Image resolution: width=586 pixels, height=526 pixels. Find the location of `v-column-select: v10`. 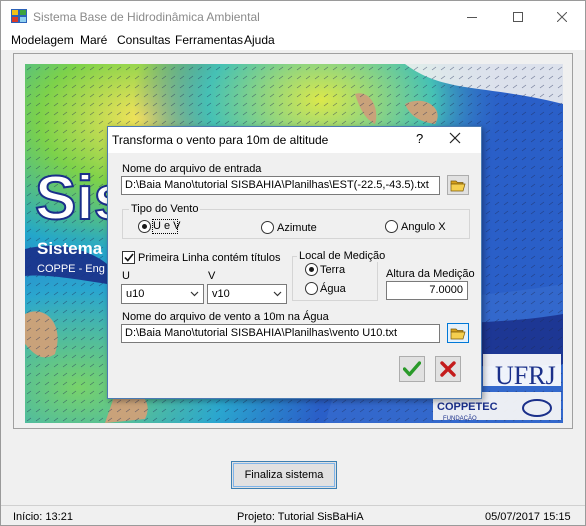

v-column-select: v10 is located at coordinates (247, 294).